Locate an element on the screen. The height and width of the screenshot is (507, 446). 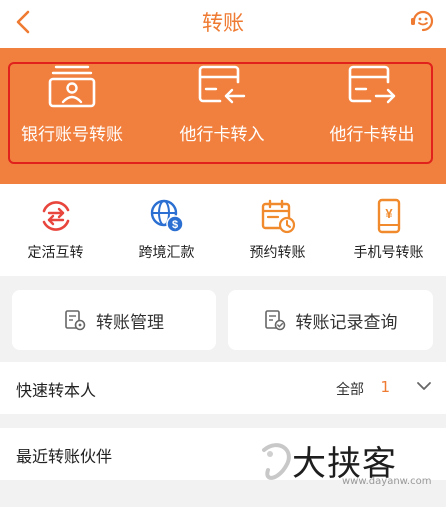
payee-count: 1 is located at coordinates (385, 387).